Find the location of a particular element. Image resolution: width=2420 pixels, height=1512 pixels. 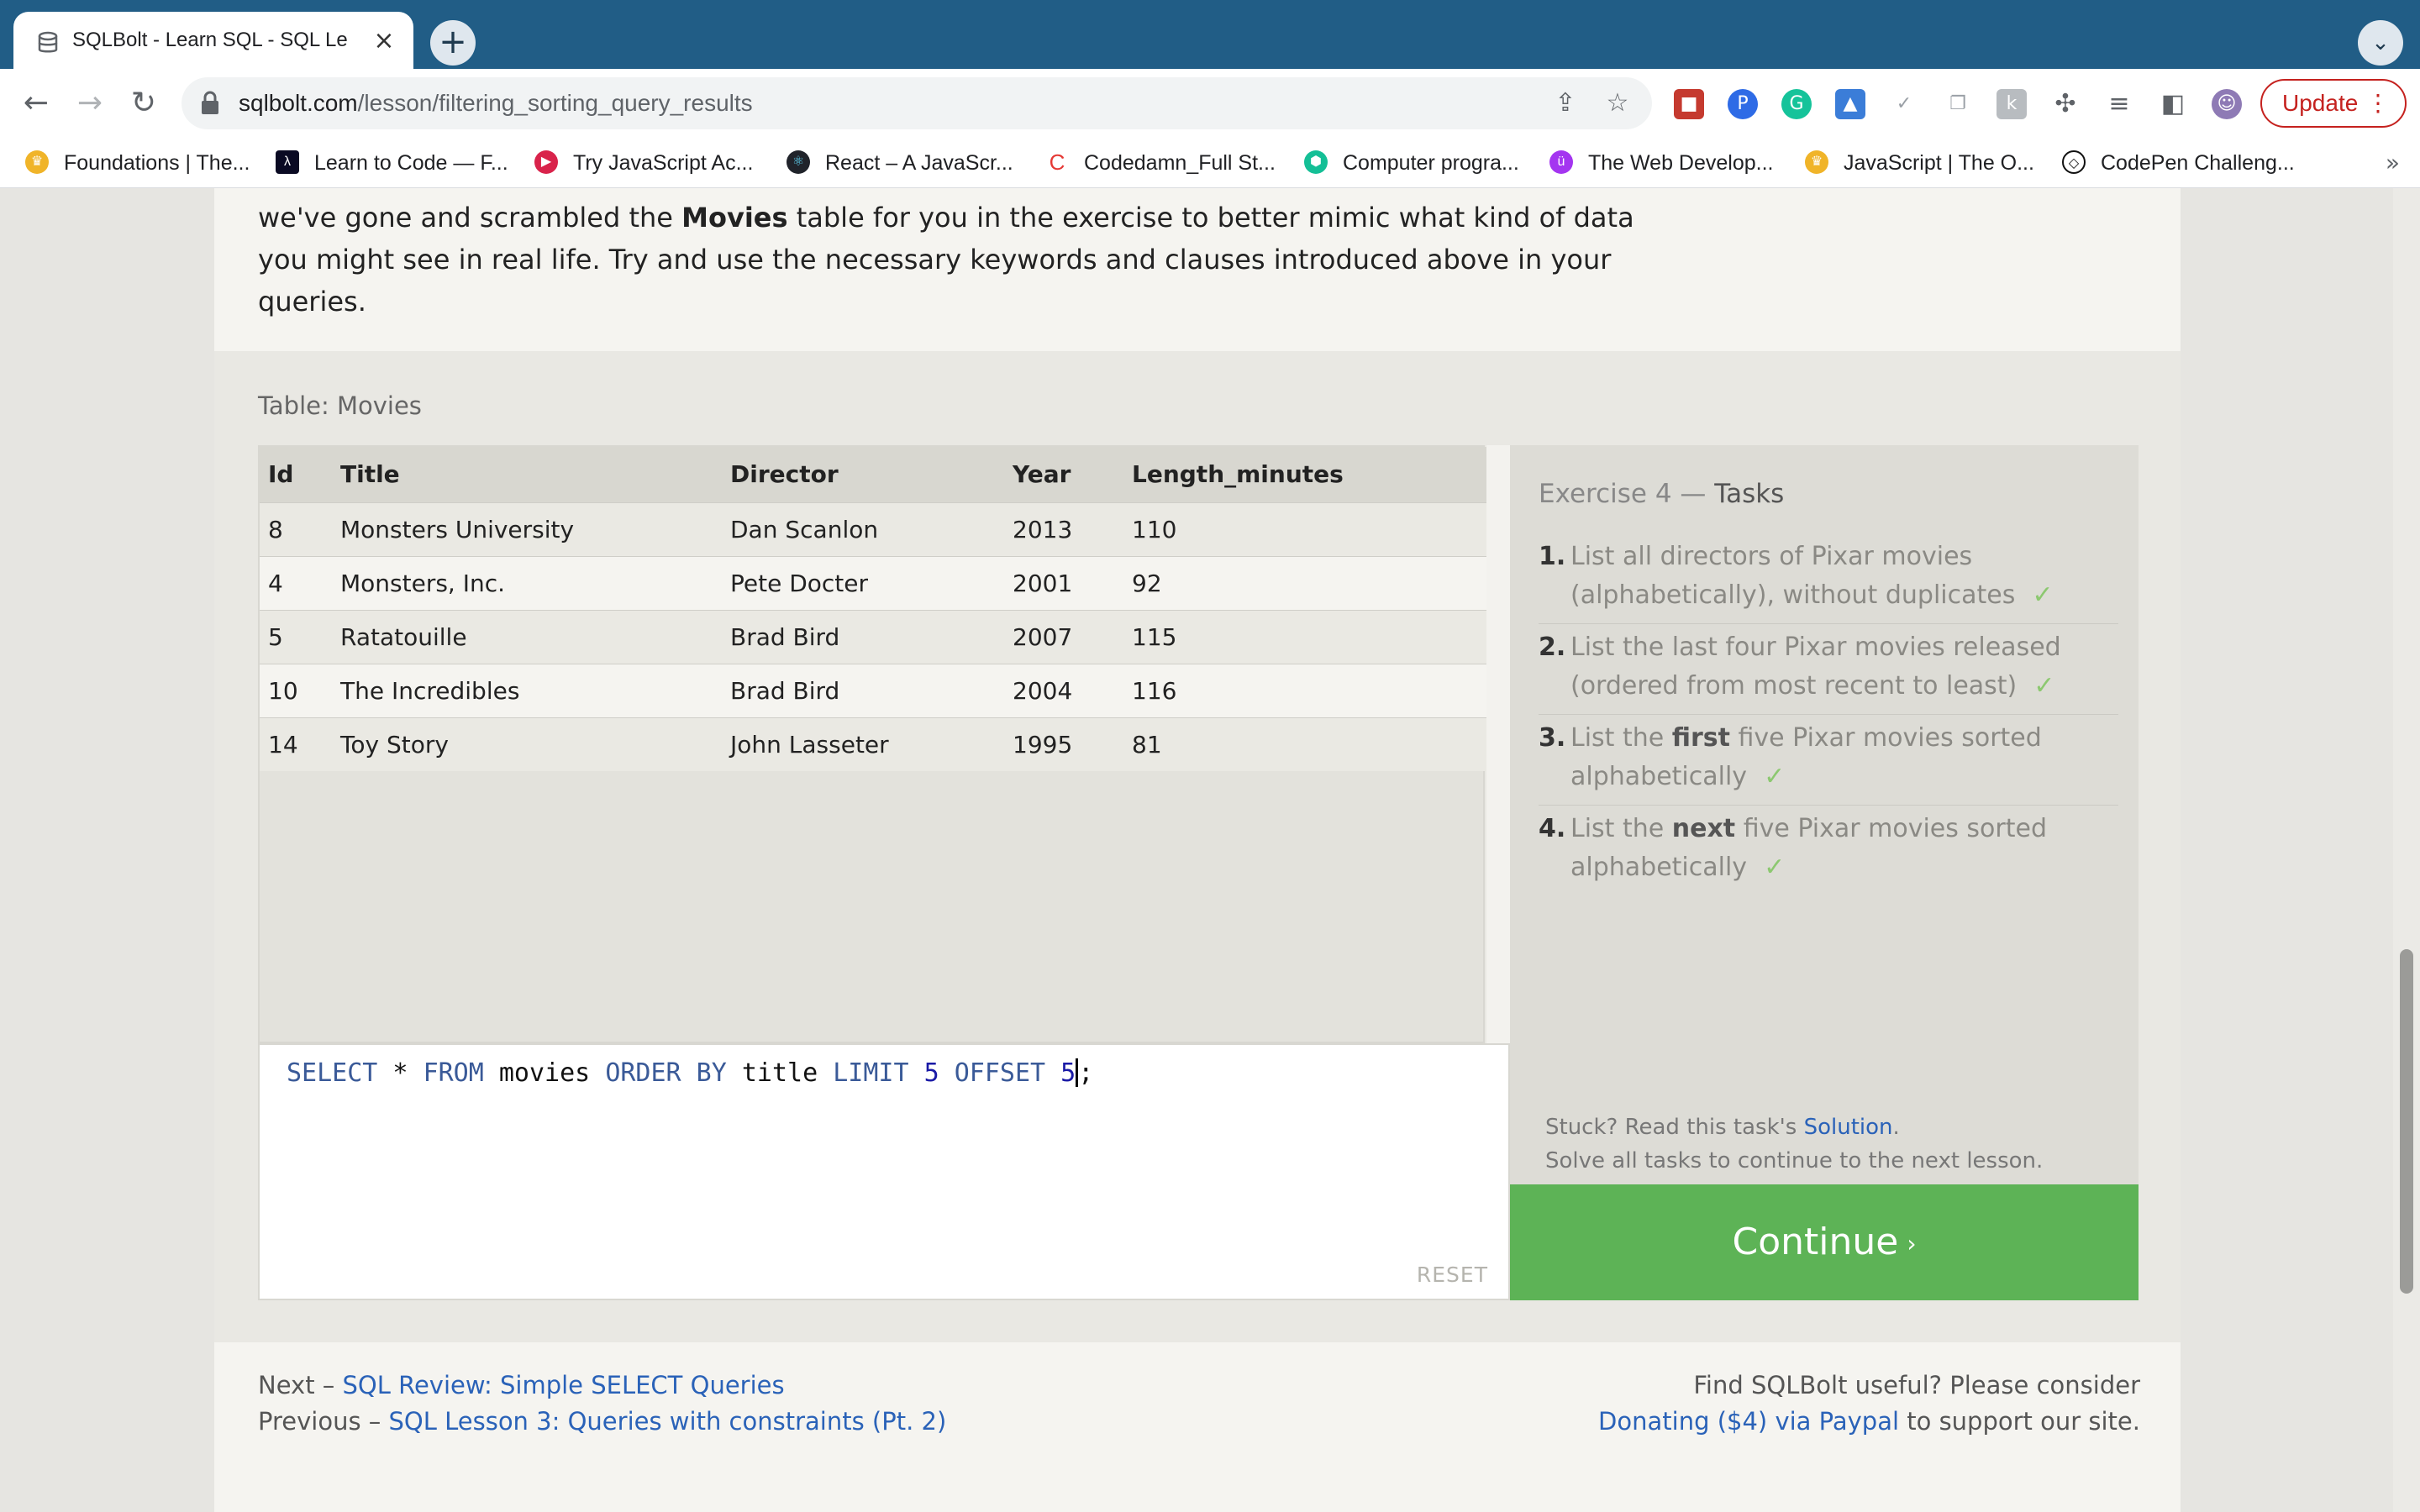

column-header: Year is located at coordinates (1063, 474).